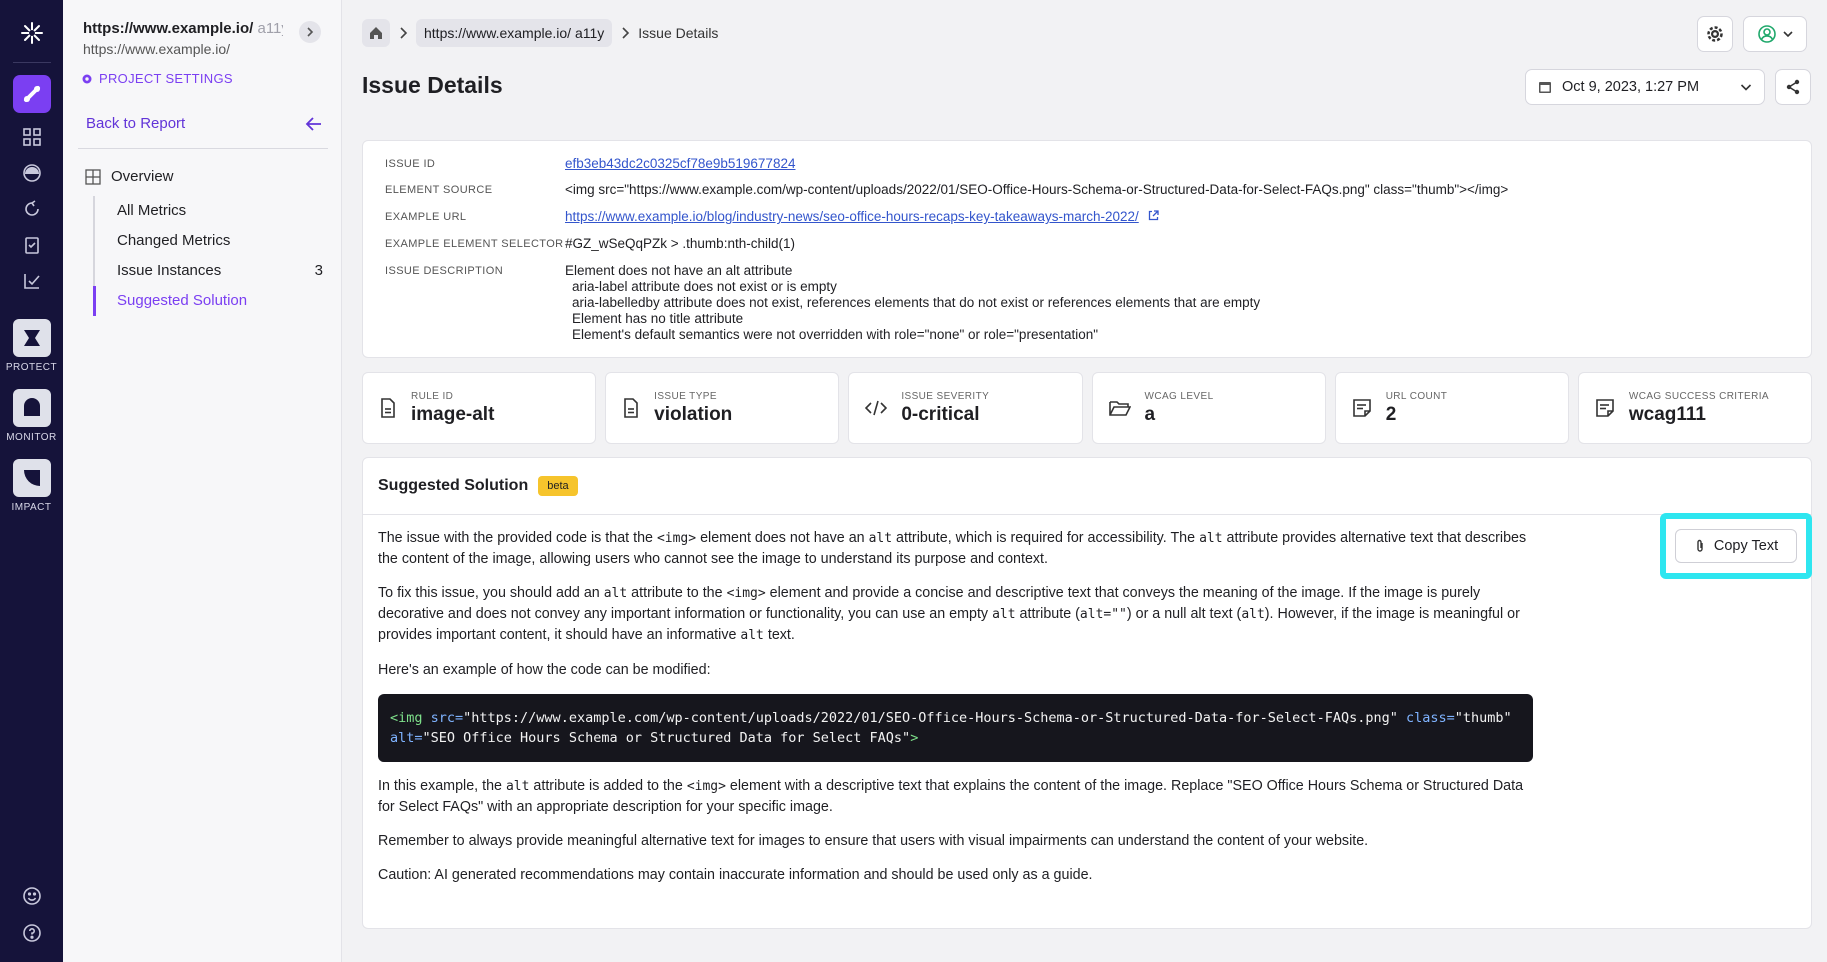  I want to click on element-selector-value: #GZ_wSeQqPZk > .thumb:nth-child(1), so click(680, 243).